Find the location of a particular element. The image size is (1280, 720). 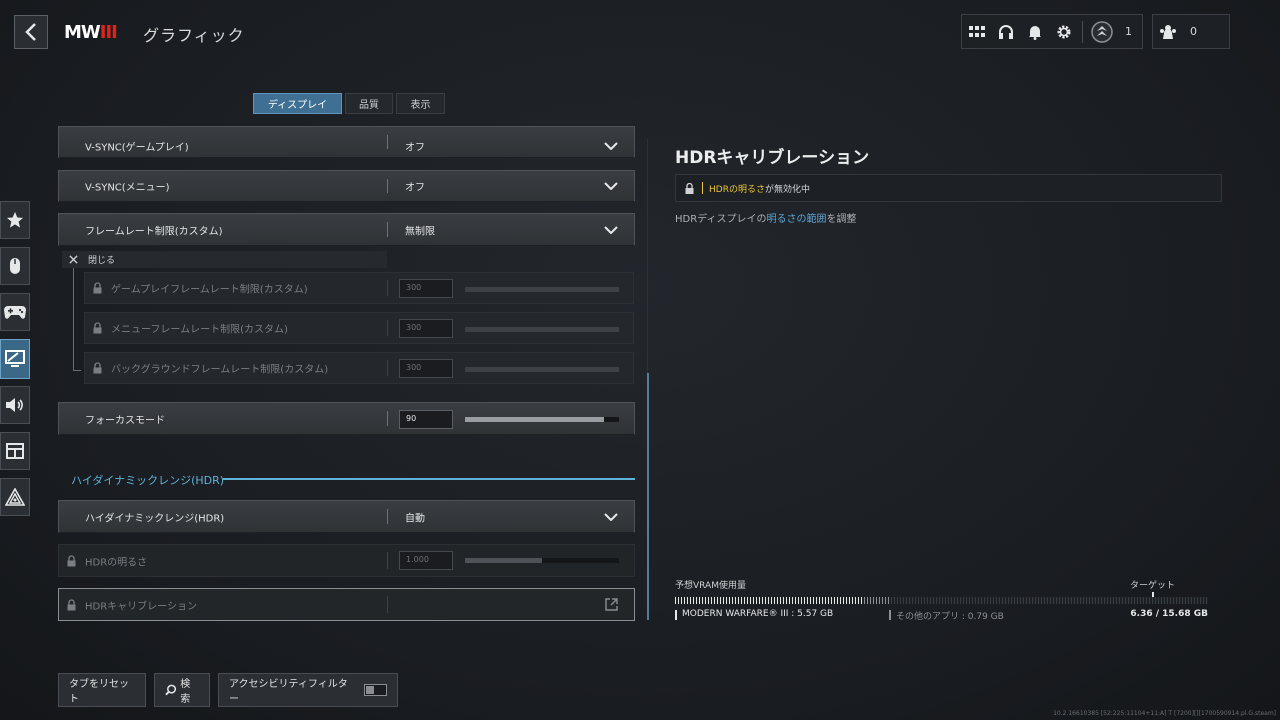

setting-label: メニューフレームレート制限(カスタム) is located at coordinates (199, 330).